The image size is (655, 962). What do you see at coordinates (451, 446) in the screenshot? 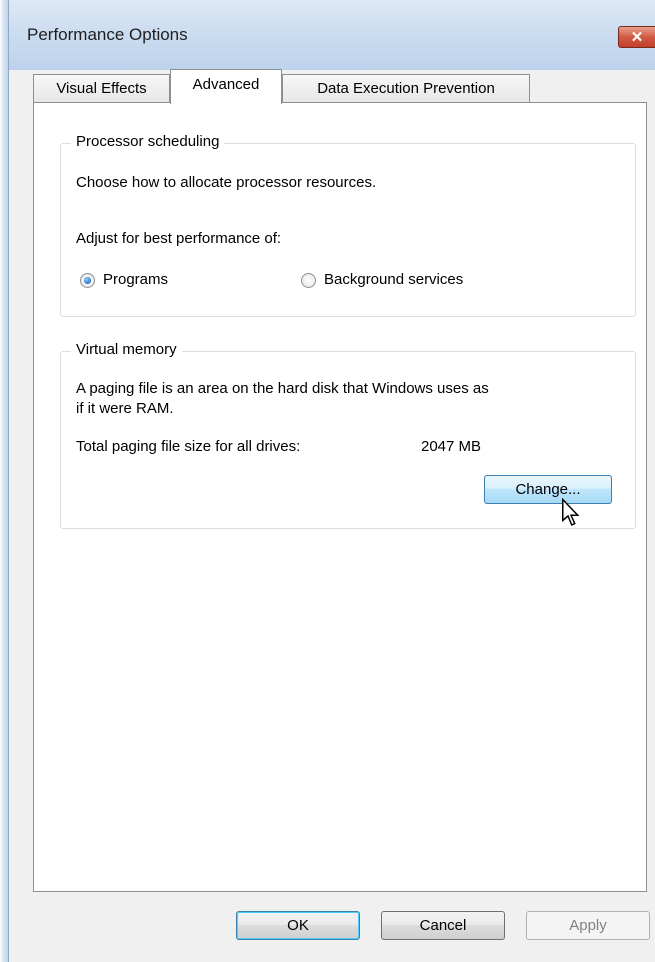
I see `total-paging-file-value: 2047 MB` at bounding box center [451, 446].